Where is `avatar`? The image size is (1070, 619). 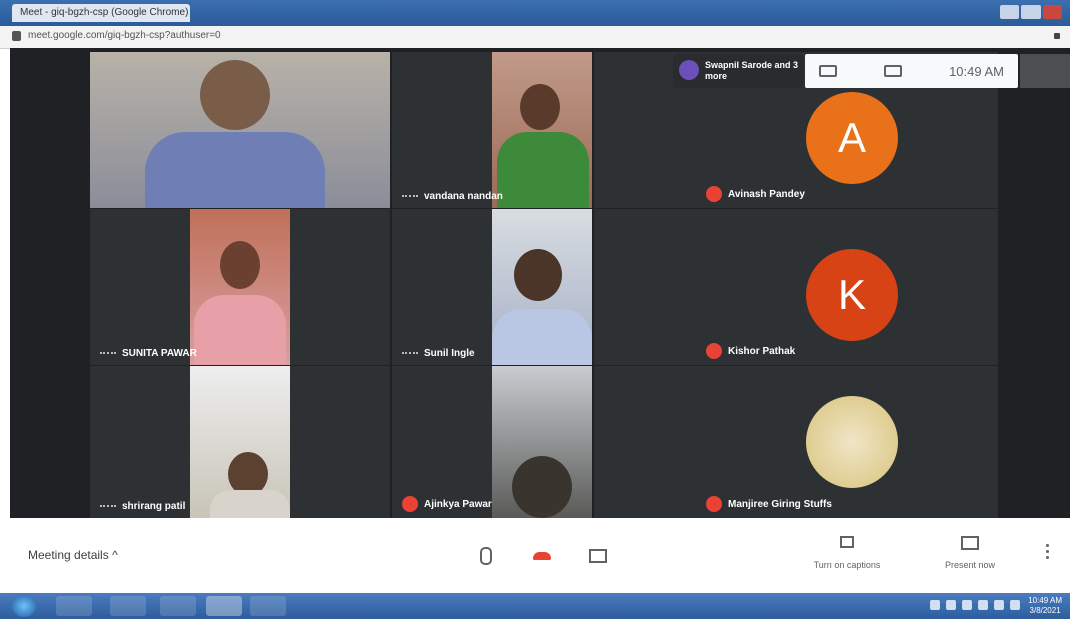
avatar is located at coordinates (852, 442).